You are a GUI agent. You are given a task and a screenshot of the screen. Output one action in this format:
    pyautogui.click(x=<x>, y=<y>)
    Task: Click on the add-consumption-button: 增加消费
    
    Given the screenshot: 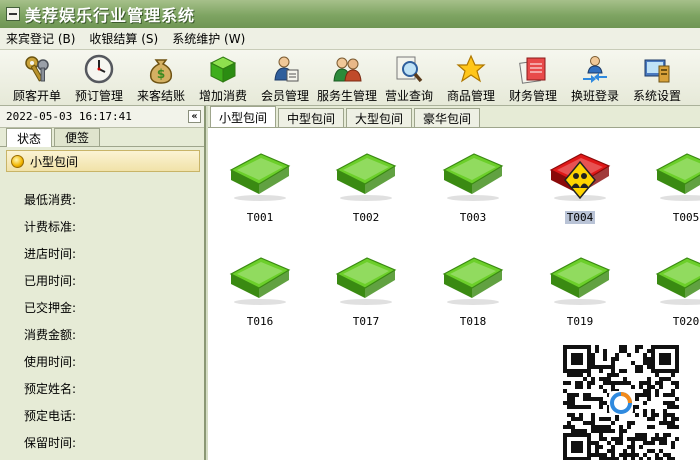 What is the action you would take?
    pyautogui.click(x=223, y=78)
    